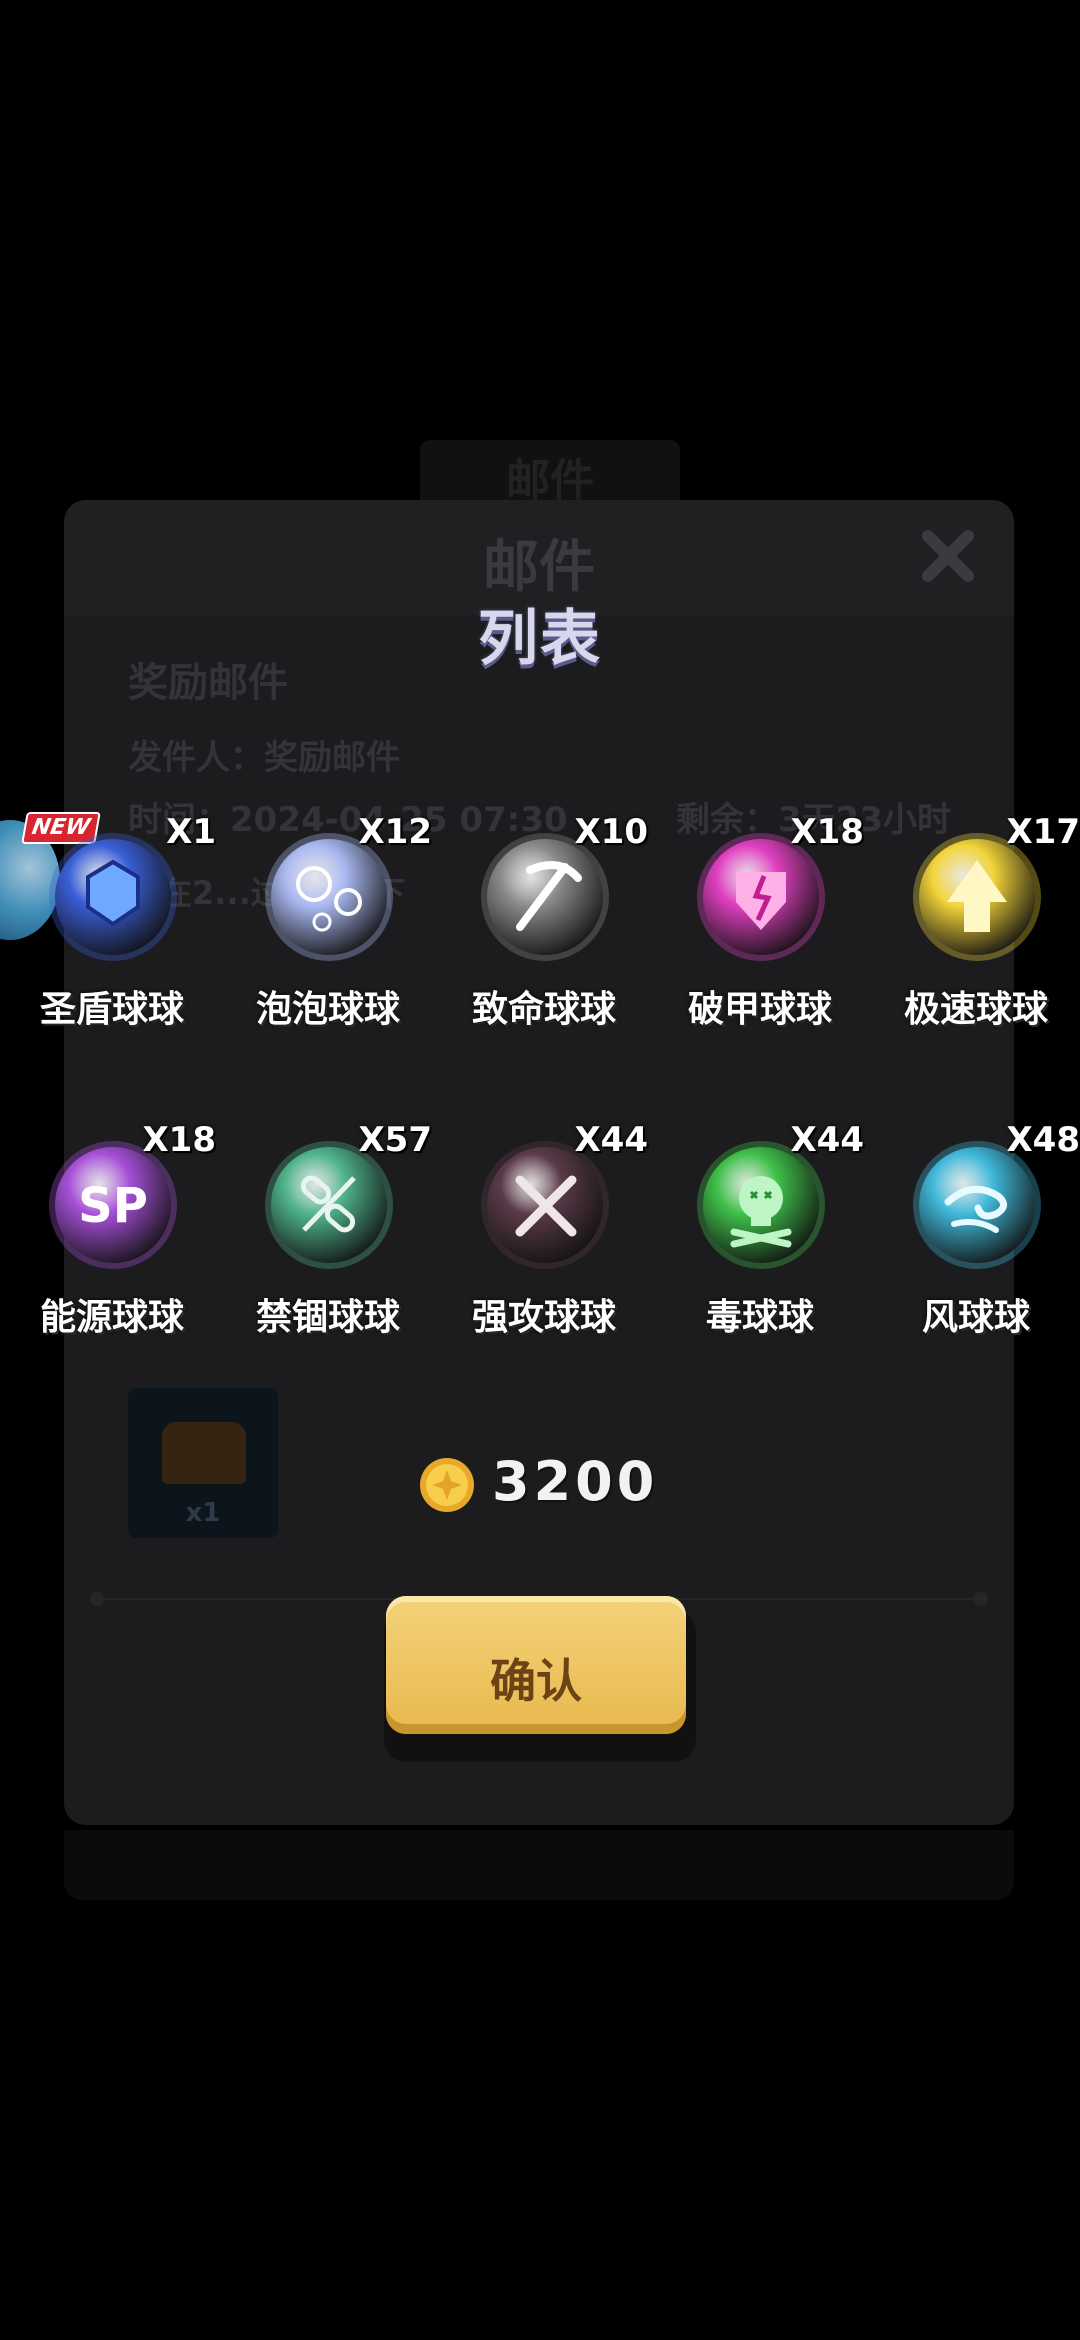  What do you see at coordinates (113, 1206) in the screenshot?
I see `svg-text: SP` at bounding box center [113, 1206].